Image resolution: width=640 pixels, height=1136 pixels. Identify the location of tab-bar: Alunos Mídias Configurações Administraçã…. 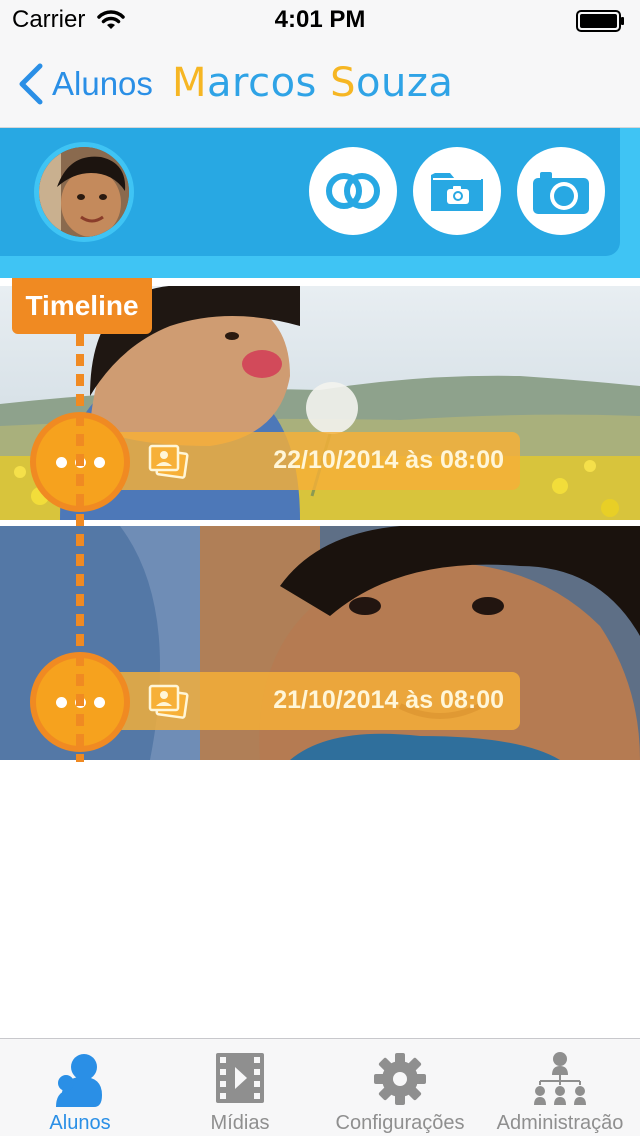
(320, 1087).